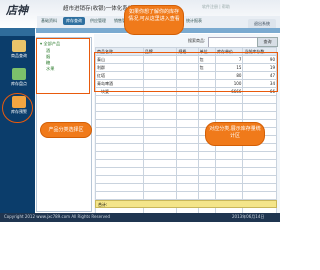  What do you see at coordinates (17, 10) in the screenshot?
I see `app-logo: 店神` at bounding box center [17, 10].